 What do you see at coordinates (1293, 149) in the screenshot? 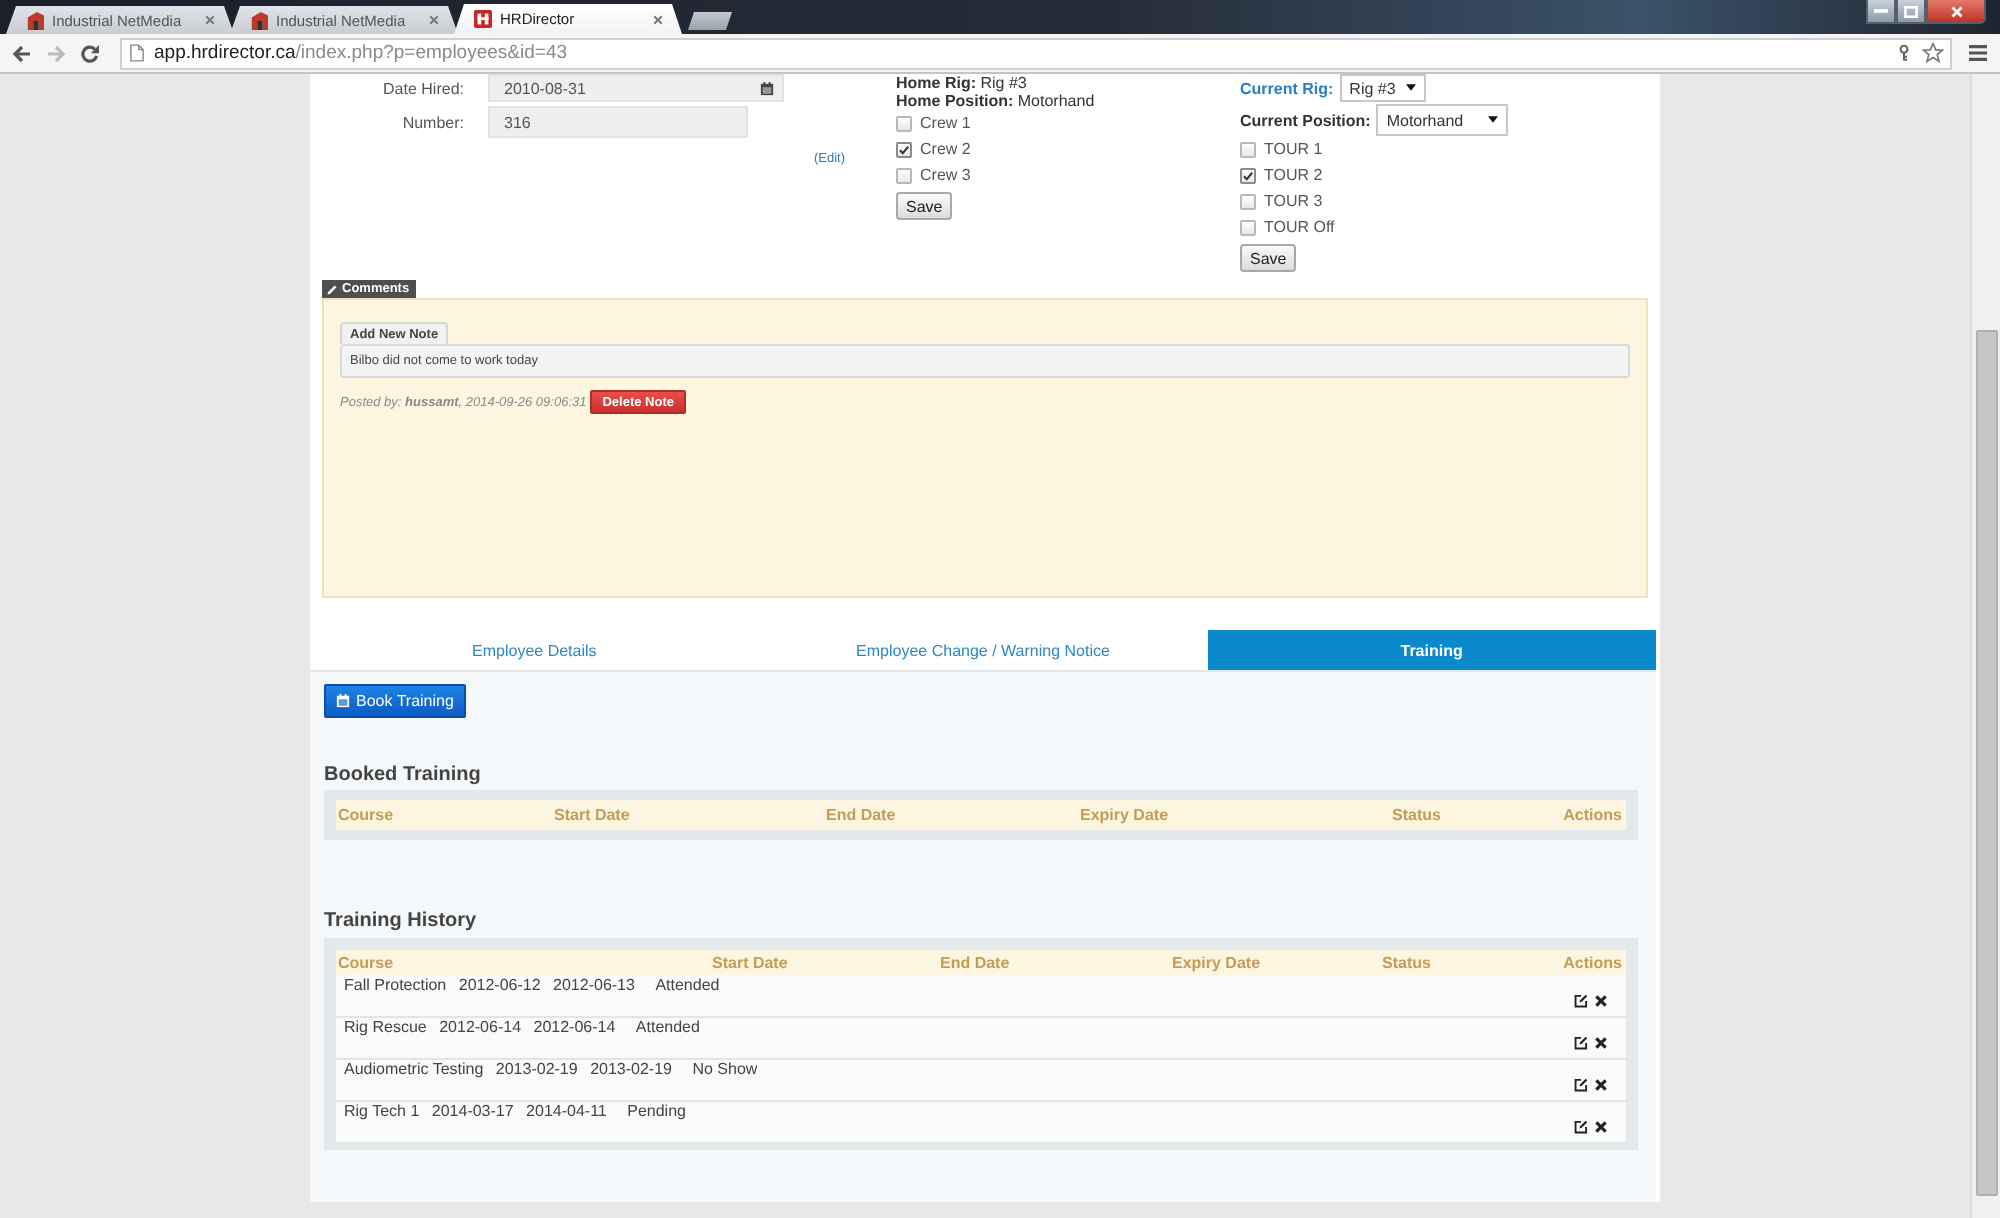
I see `checkbox-label: TOUR 1` at bounding box center [1293, 149].